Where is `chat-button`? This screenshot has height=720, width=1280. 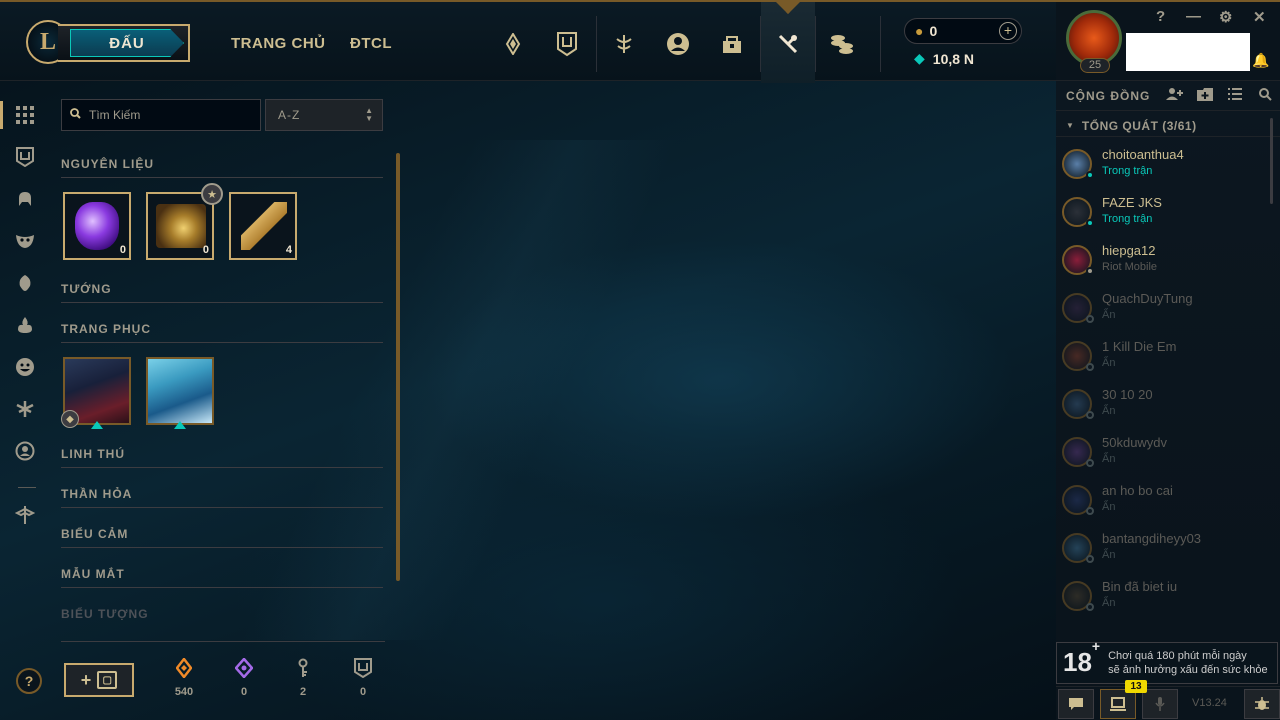
chat-button is located at coordinates (1076, 704).